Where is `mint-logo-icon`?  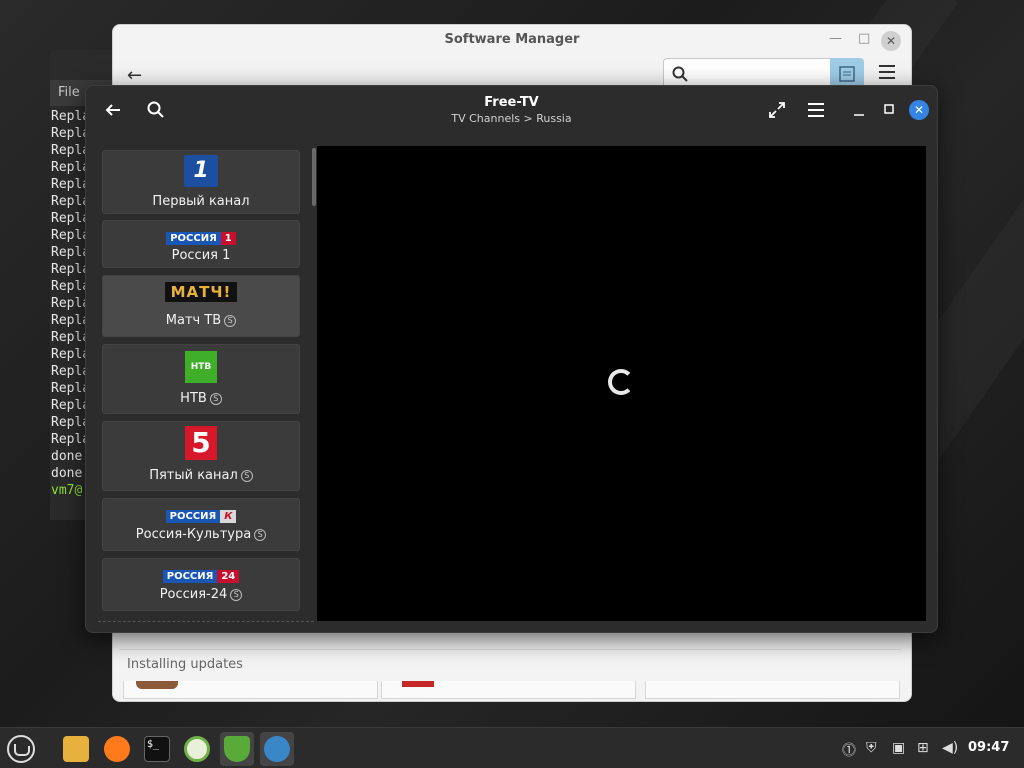 mint-logo-icon is located at coordinates (21, 749).